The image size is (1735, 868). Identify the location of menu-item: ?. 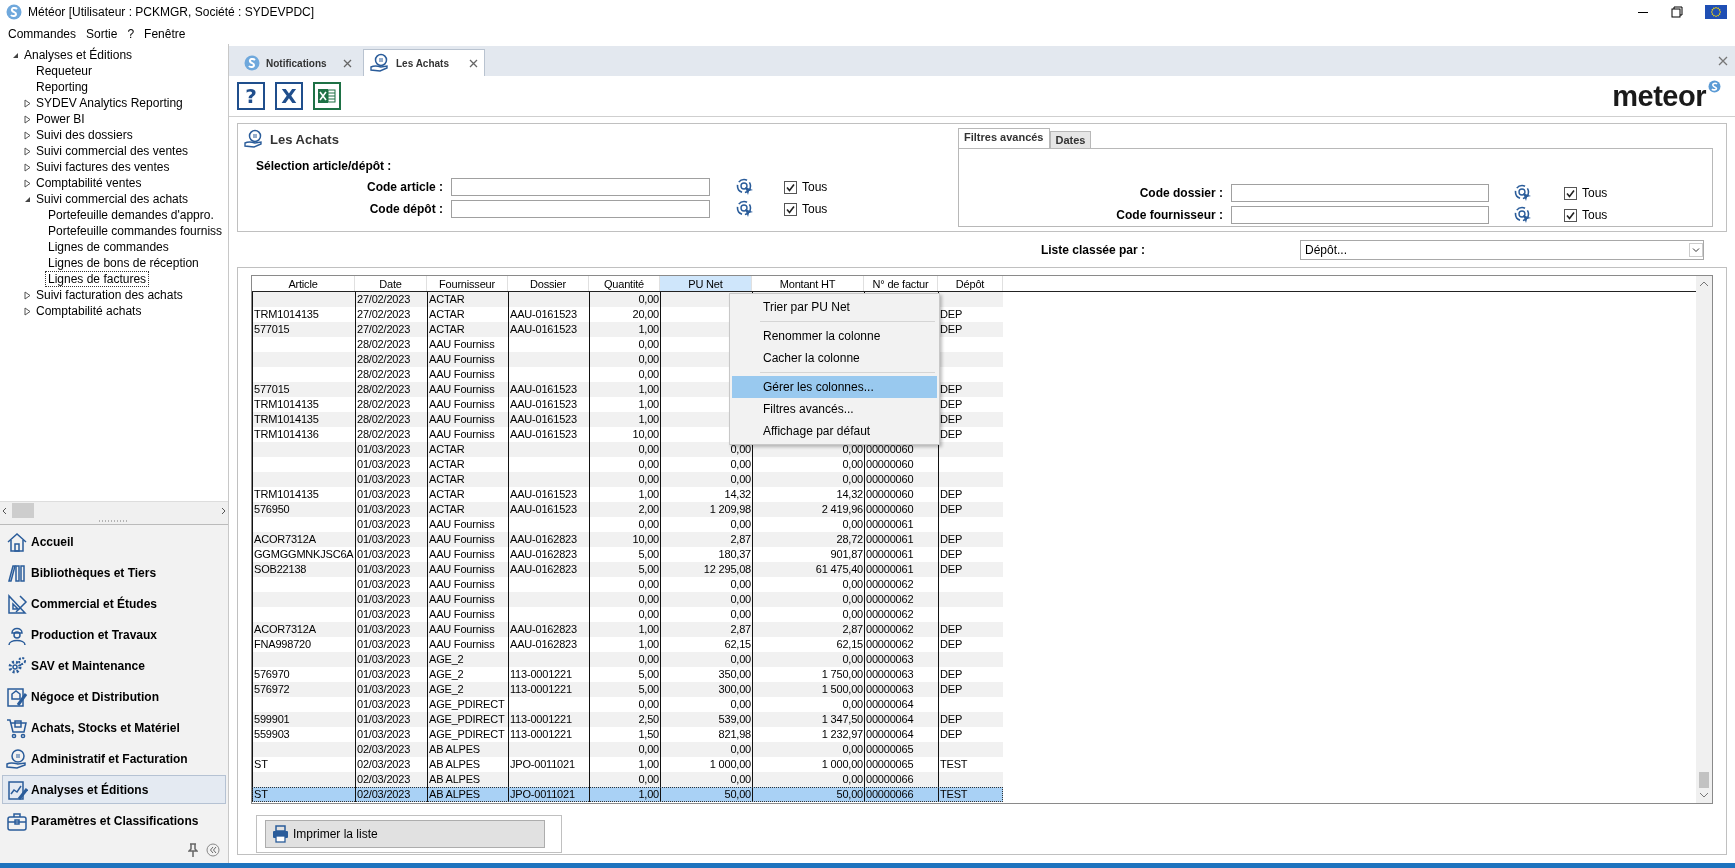
(131, 34).